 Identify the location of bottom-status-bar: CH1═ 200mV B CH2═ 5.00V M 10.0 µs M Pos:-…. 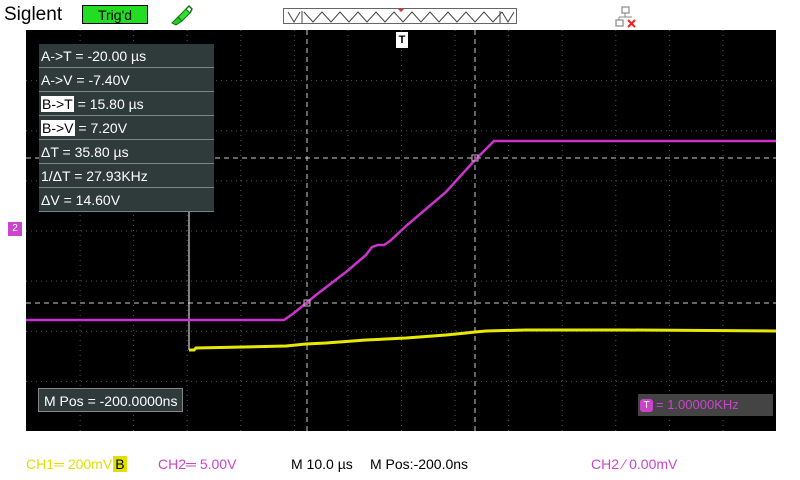
(400, 464).